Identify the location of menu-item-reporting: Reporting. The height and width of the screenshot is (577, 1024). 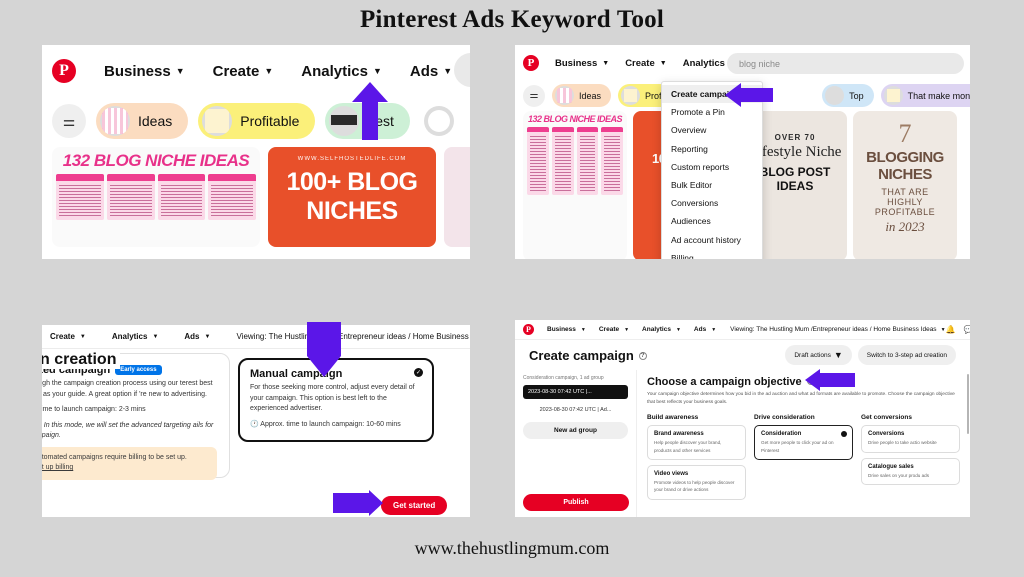
(712, 149).